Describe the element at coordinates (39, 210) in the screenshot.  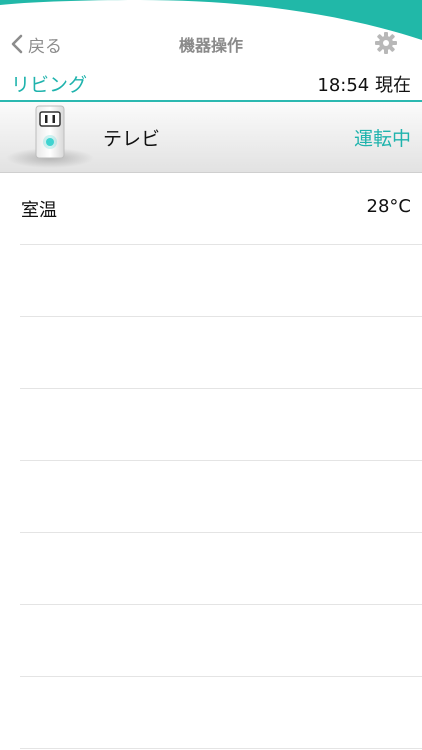
I see `row-label: 室温` at that location.